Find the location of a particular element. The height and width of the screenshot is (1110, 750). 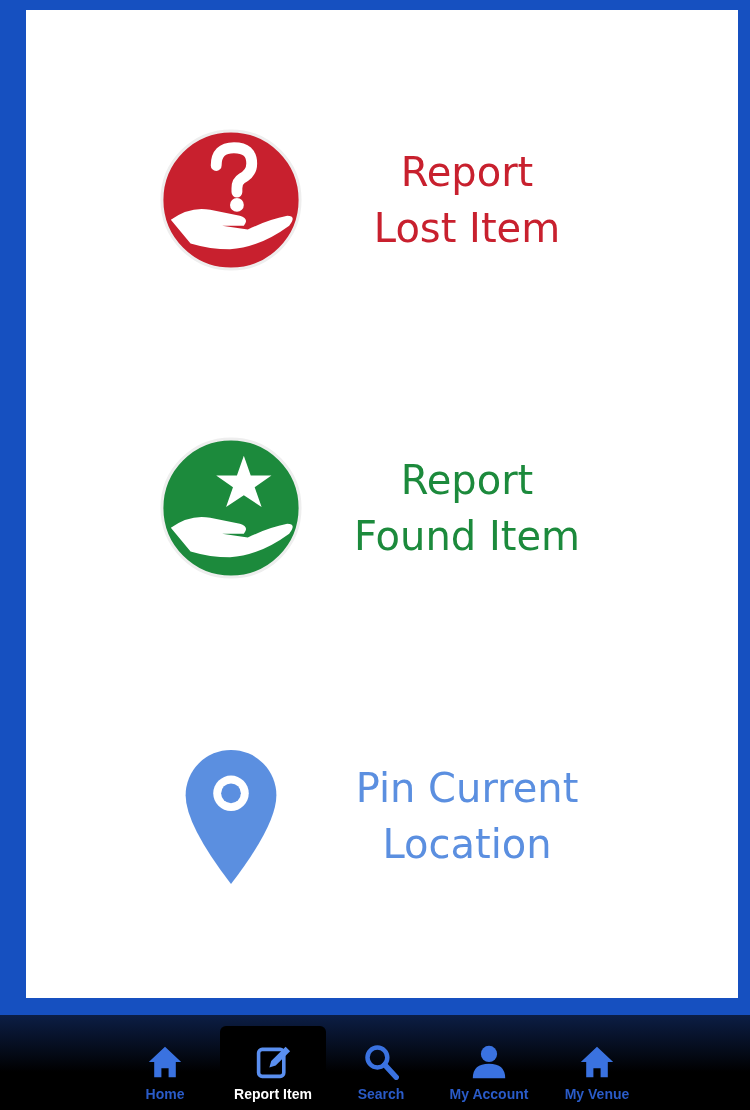

tab: My Venue is located at coordinates (597, 1068).